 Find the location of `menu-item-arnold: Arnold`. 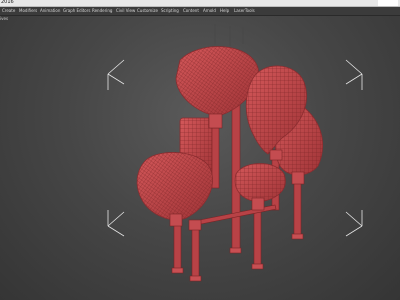

menu-item-arnold: Arnold is located at coordinates (209, 11).